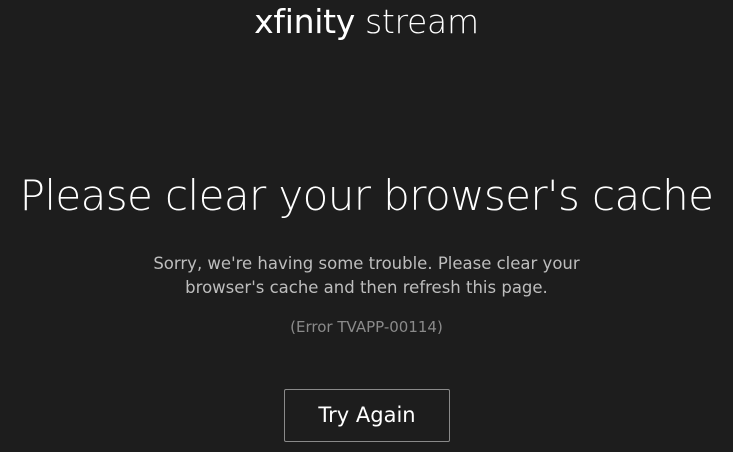 The image size is (733, 452). I want to click on logo-brand: xfinity, so click(304, 21).